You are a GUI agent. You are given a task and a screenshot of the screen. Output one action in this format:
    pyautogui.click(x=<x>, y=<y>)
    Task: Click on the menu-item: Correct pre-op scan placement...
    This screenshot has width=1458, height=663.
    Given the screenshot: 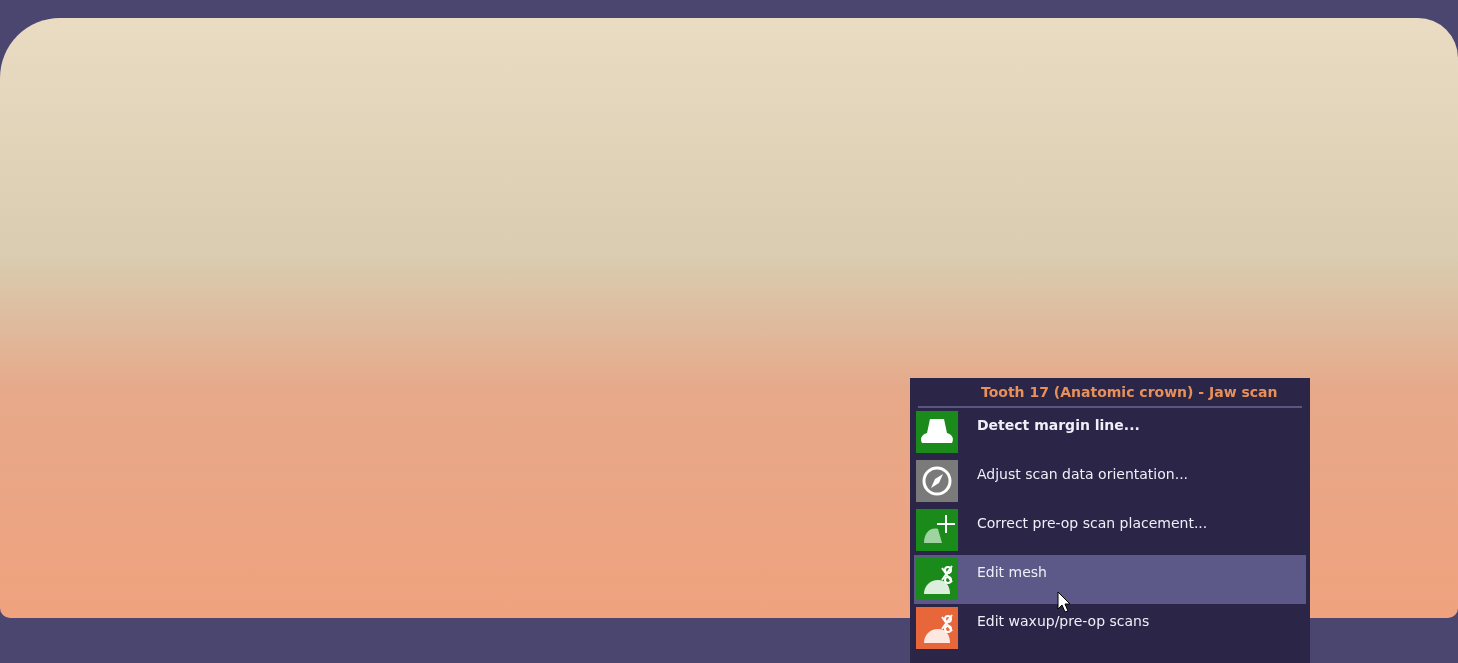 What is the action you would take?
    pyautogui.click(x=1110, y=530)
    